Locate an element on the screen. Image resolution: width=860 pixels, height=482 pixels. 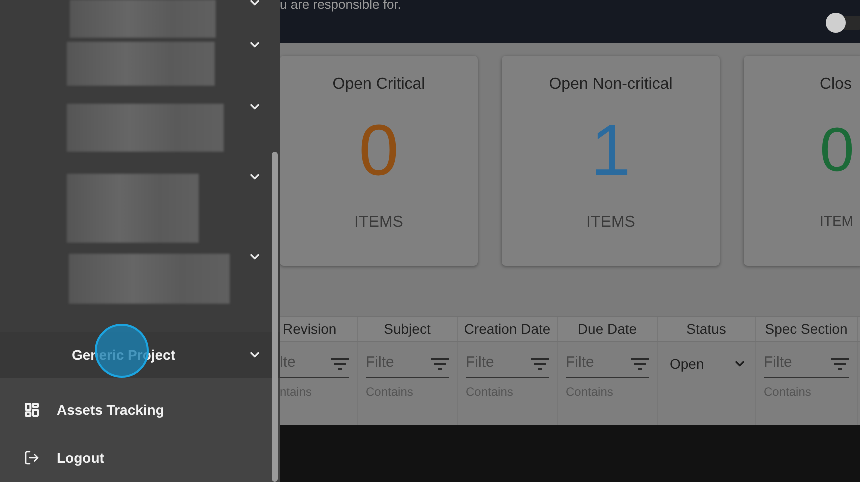
column-header: Revision is located at coordinates (319, 329).